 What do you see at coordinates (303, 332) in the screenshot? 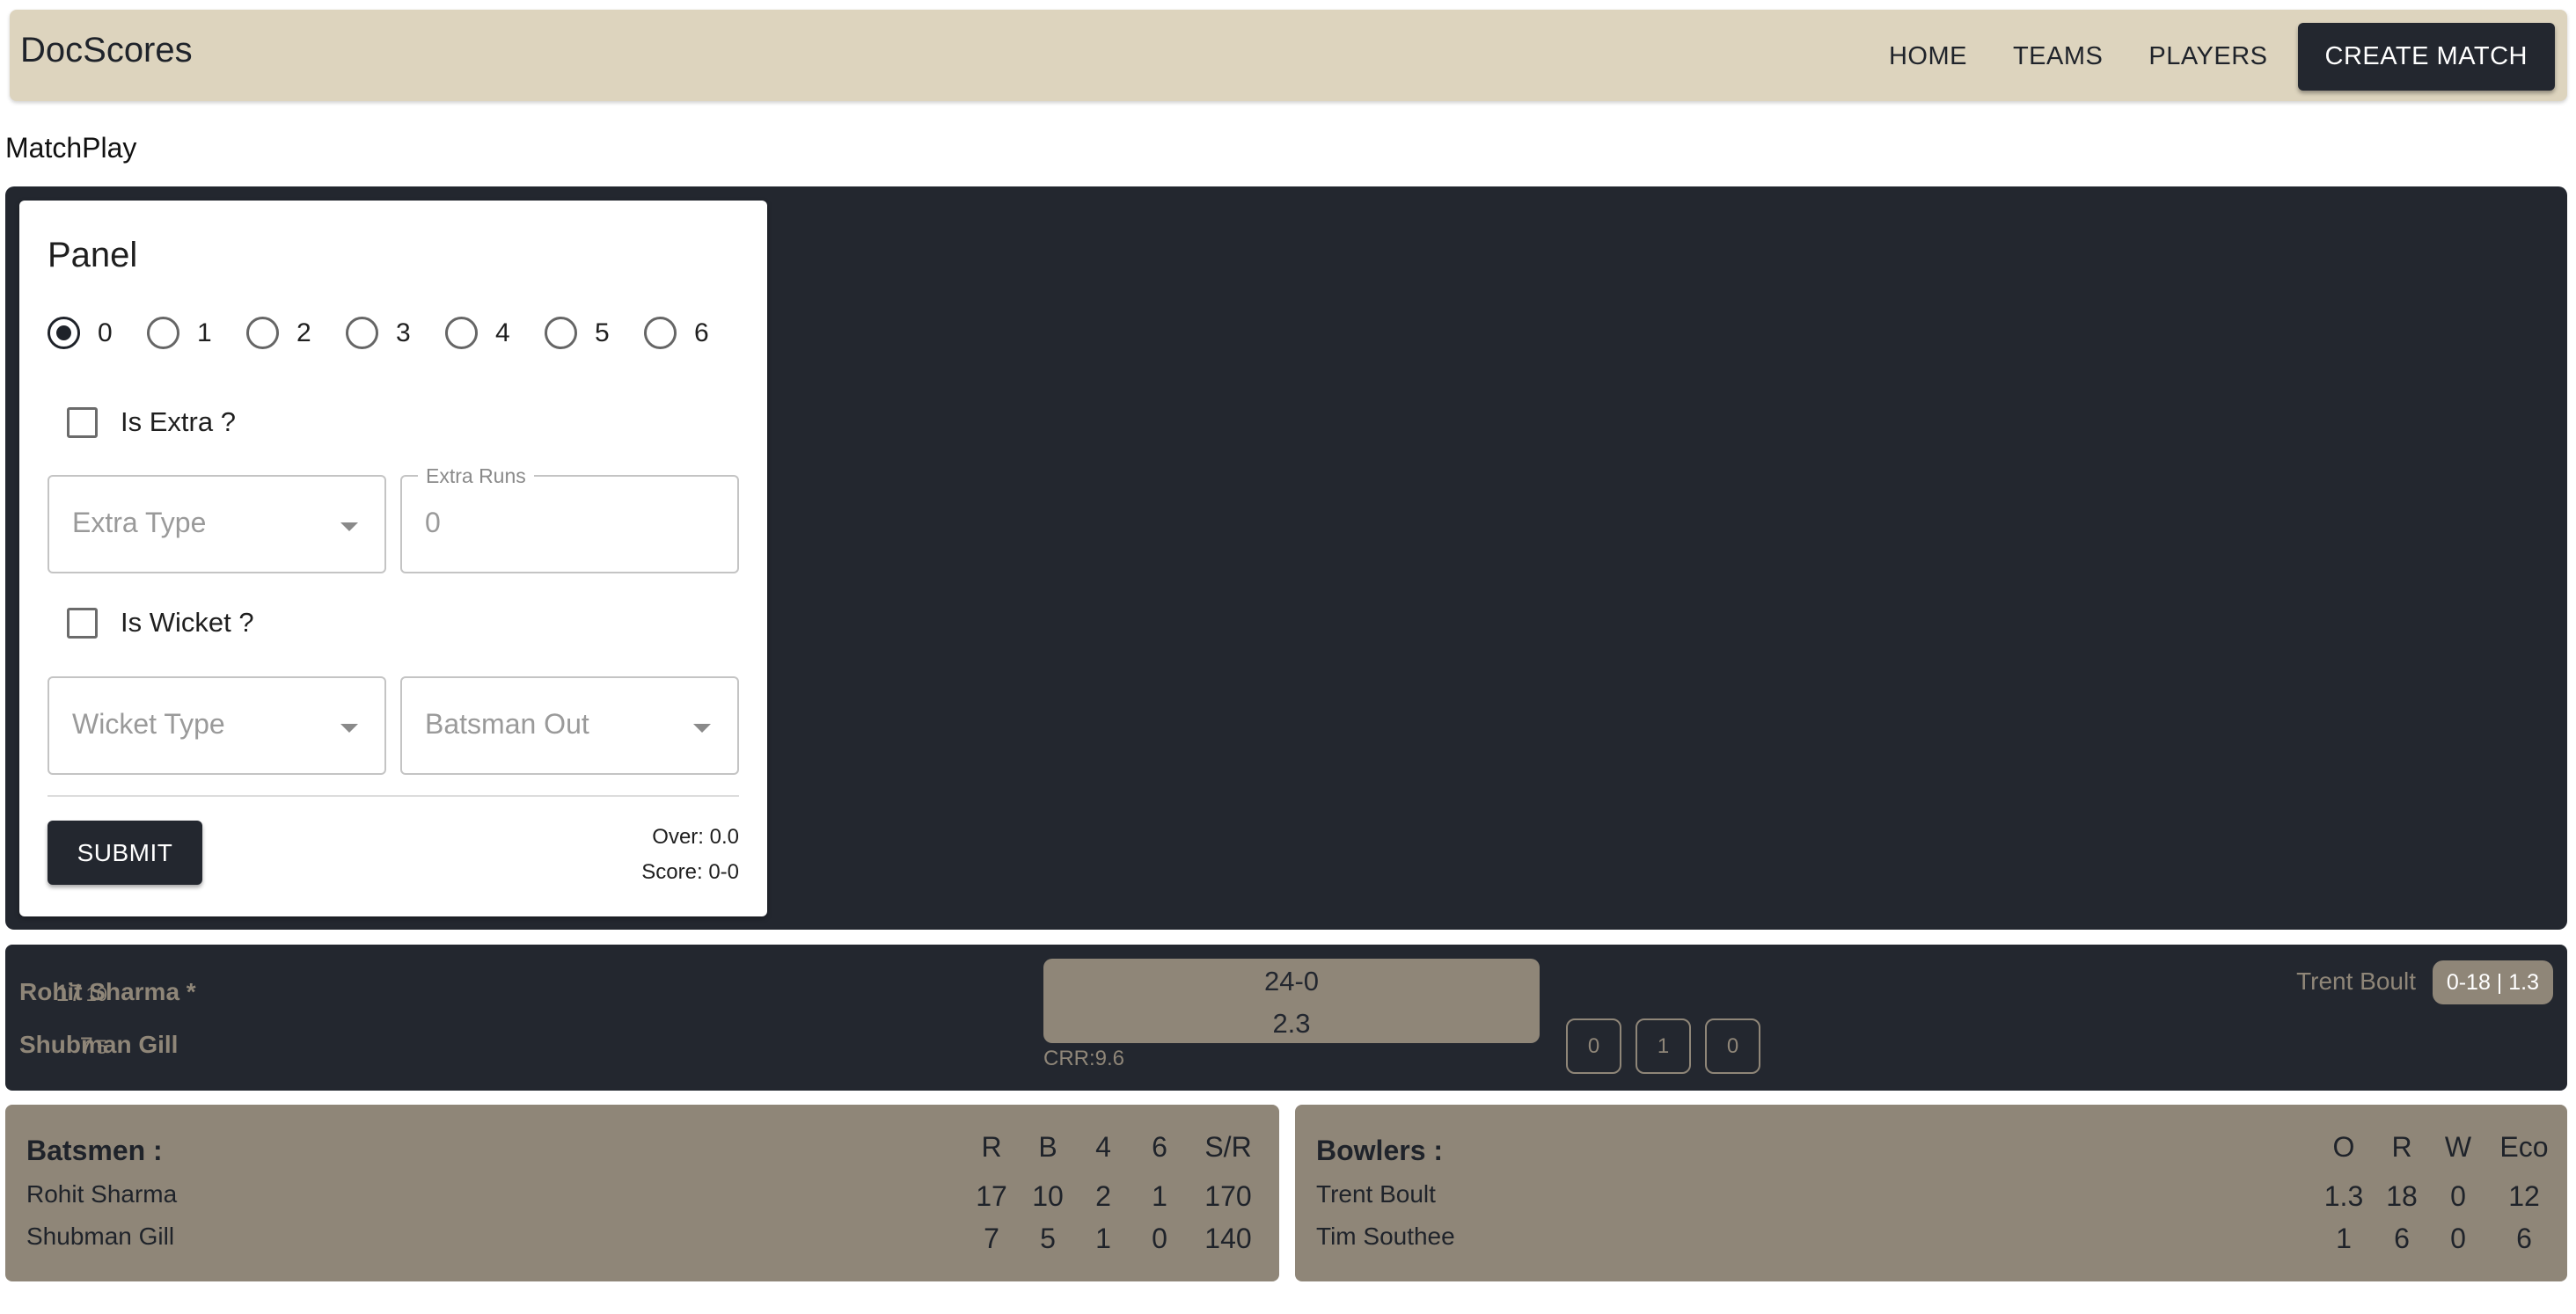
I see `runs-option-label: 2` at bounding box center [303, 332].